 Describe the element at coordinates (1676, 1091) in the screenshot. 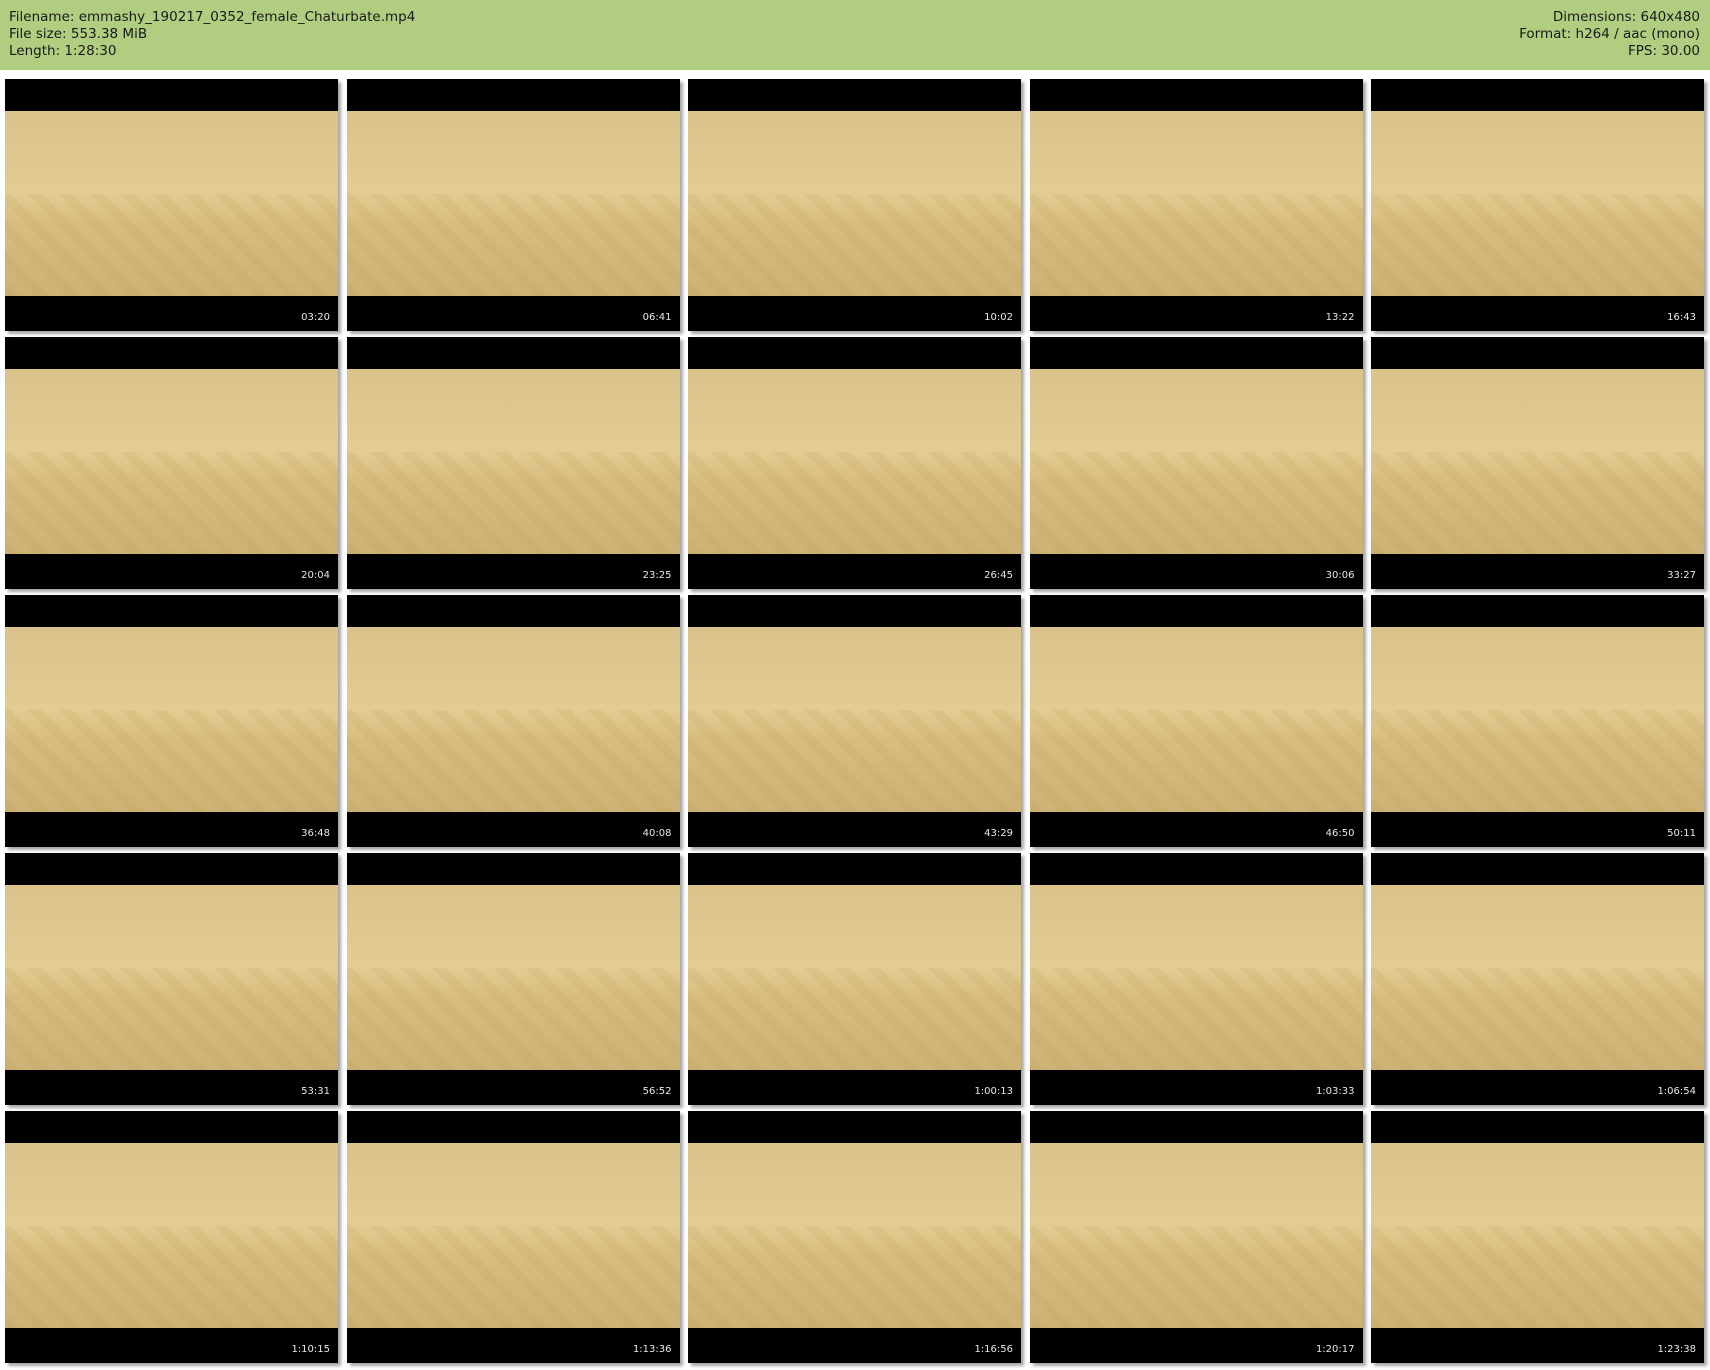

I see `timestamp: 1:06:54` at that location.